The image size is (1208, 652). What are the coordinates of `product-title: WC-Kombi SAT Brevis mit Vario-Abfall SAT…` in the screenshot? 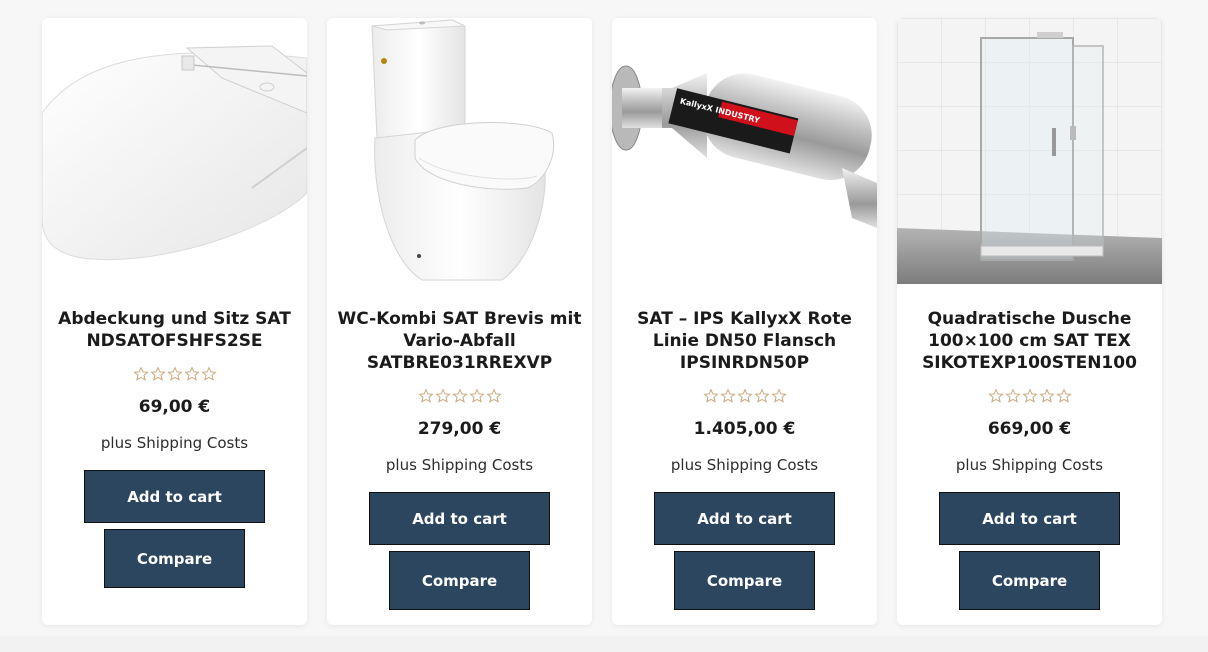 It's located at (459, 341).